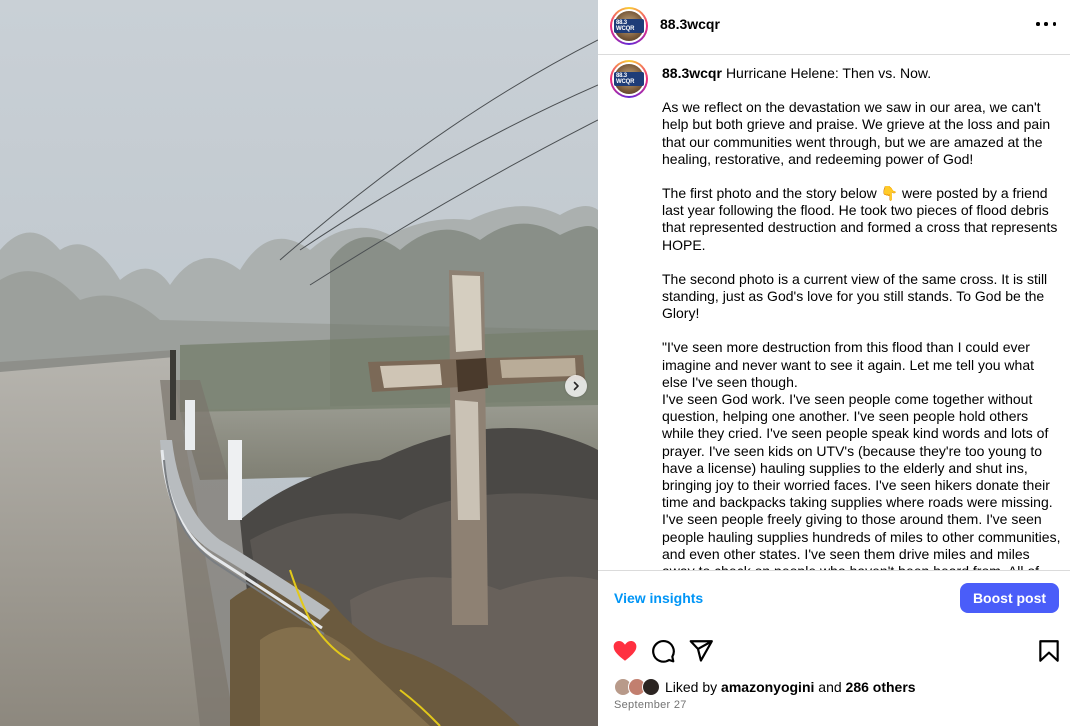 The image size is (1070, 726). I want to click on likes-summary: Liked by amazonyogini and 286 others, so click(765, 687).